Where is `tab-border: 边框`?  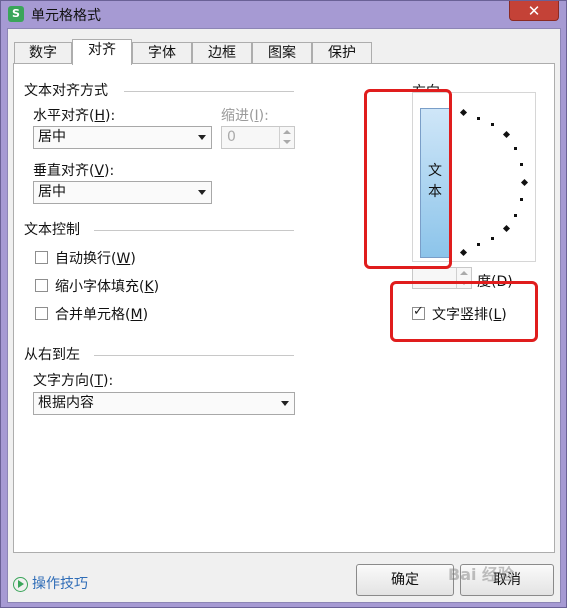
tab-border: 边框 is located at coordinates (222, 53).